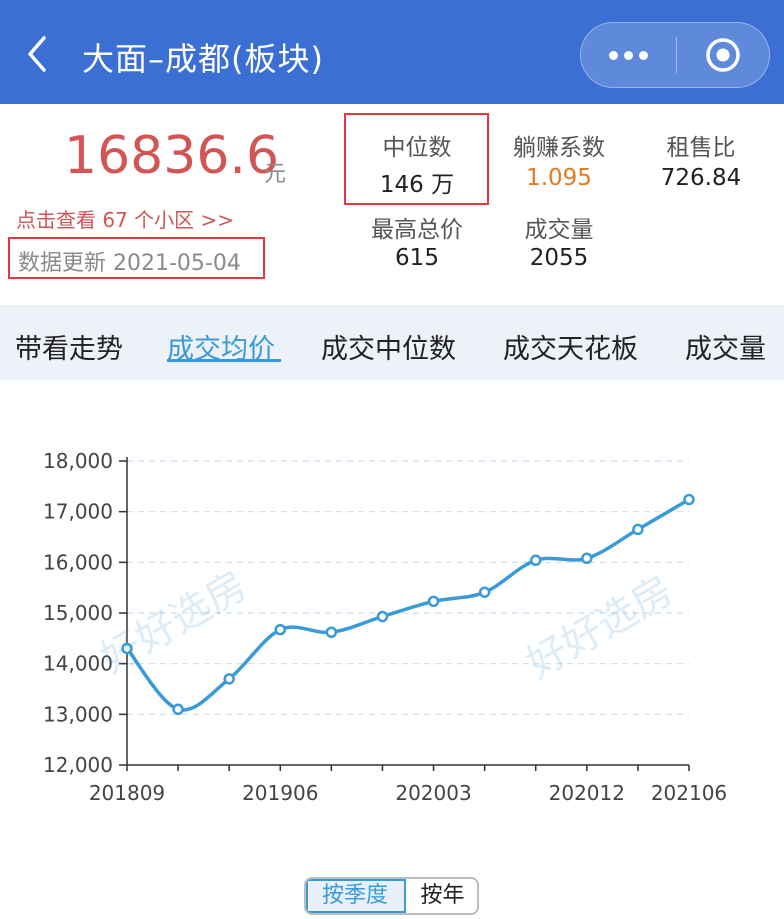  What do you see at coordinates (280, 793) in the screenshot?
I see `x-tick-label: 201906` at bounding box center [280, 793].